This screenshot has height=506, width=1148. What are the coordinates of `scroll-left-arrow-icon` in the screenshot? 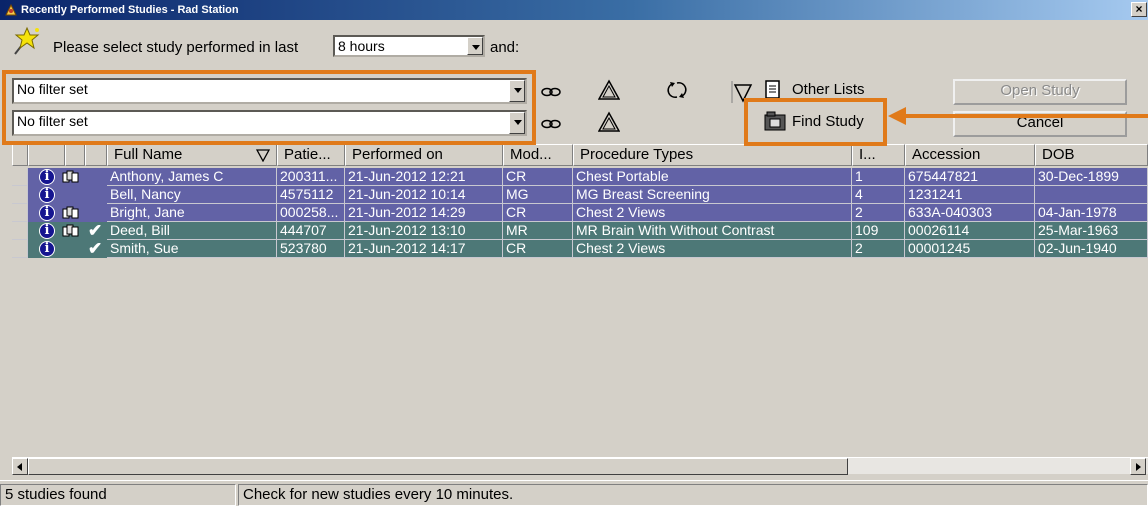 It's located at (20, 466).